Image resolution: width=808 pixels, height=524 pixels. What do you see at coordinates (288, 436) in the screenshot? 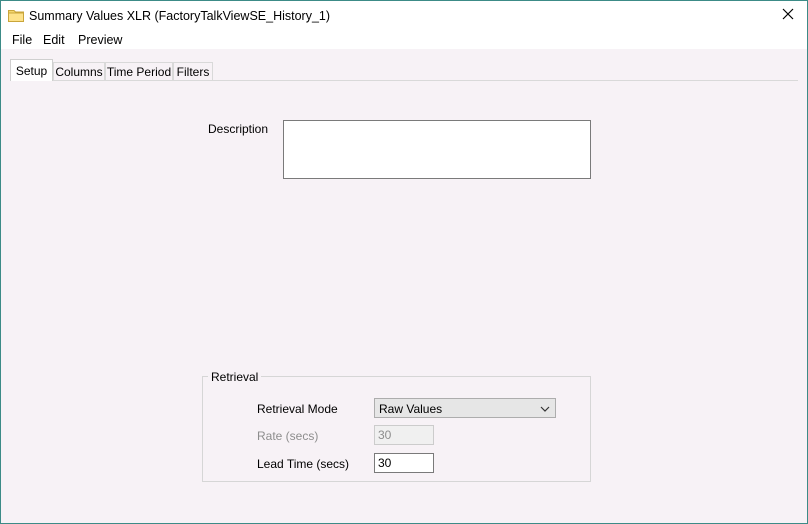
I see `rate-label: Rate (secs)` at bounding box center [288, 436].